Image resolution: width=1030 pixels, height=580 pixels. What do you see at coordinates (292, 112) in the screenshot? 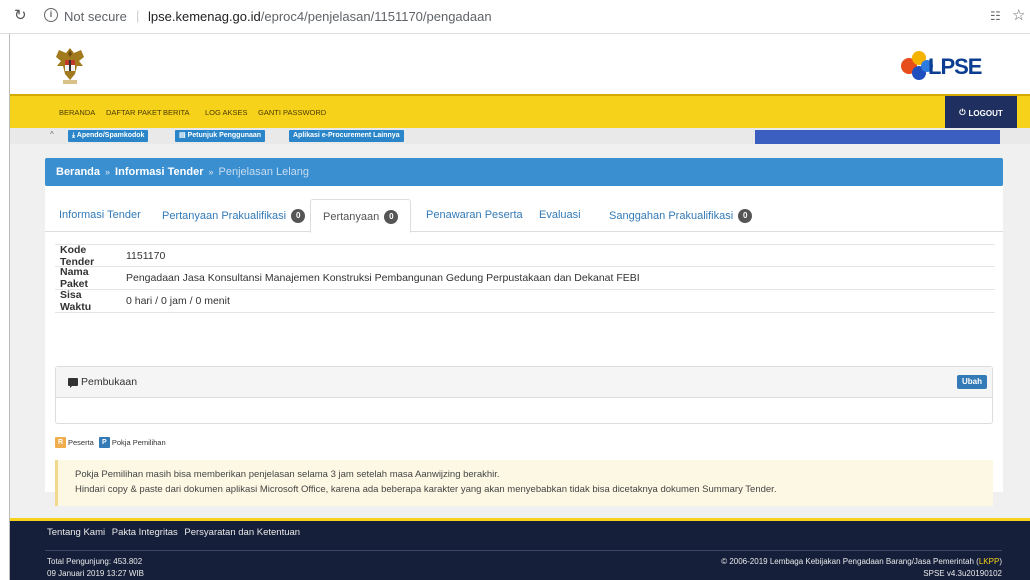
I see `nav-ganti-password: GANTI PASSWORD` at bounding box center [292, 112].